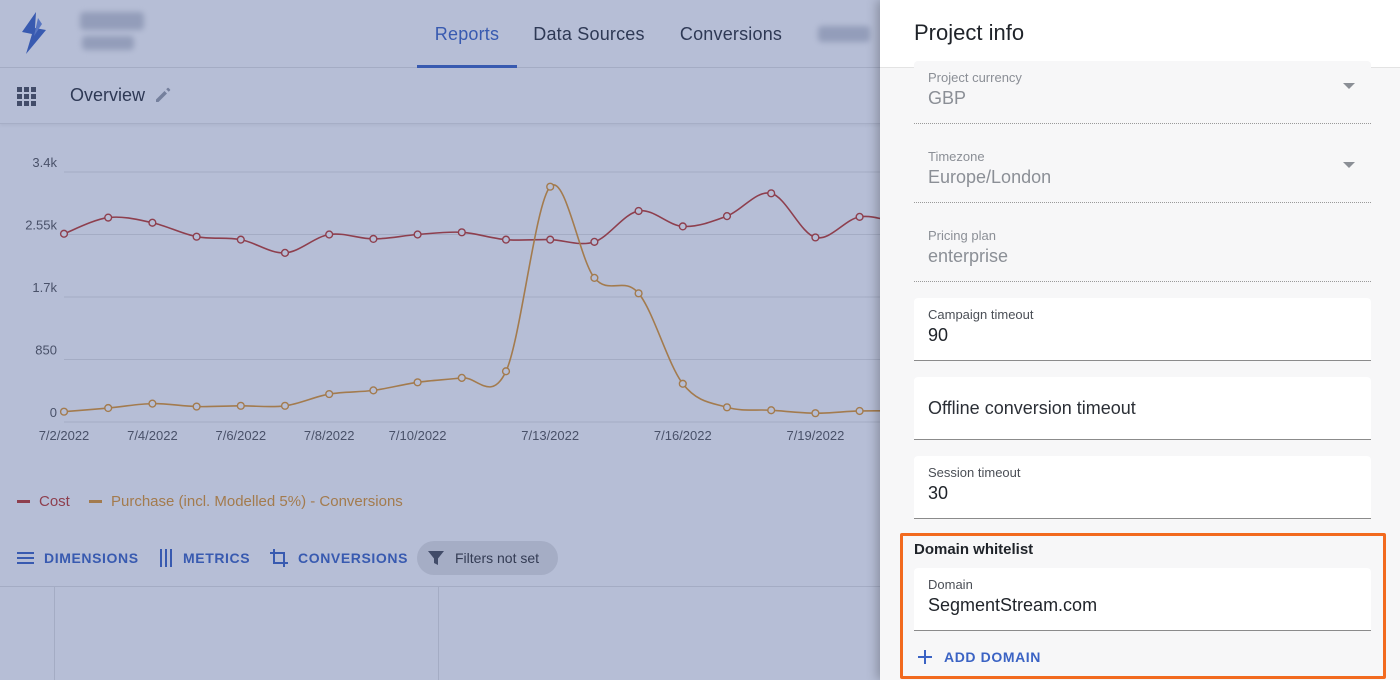 The height and width of the screenshot is (680, 1400). Describe the element at coordinates (1142, 487) in the screenshot. I see `session-timeout-input: Session timeout 30` at that location.